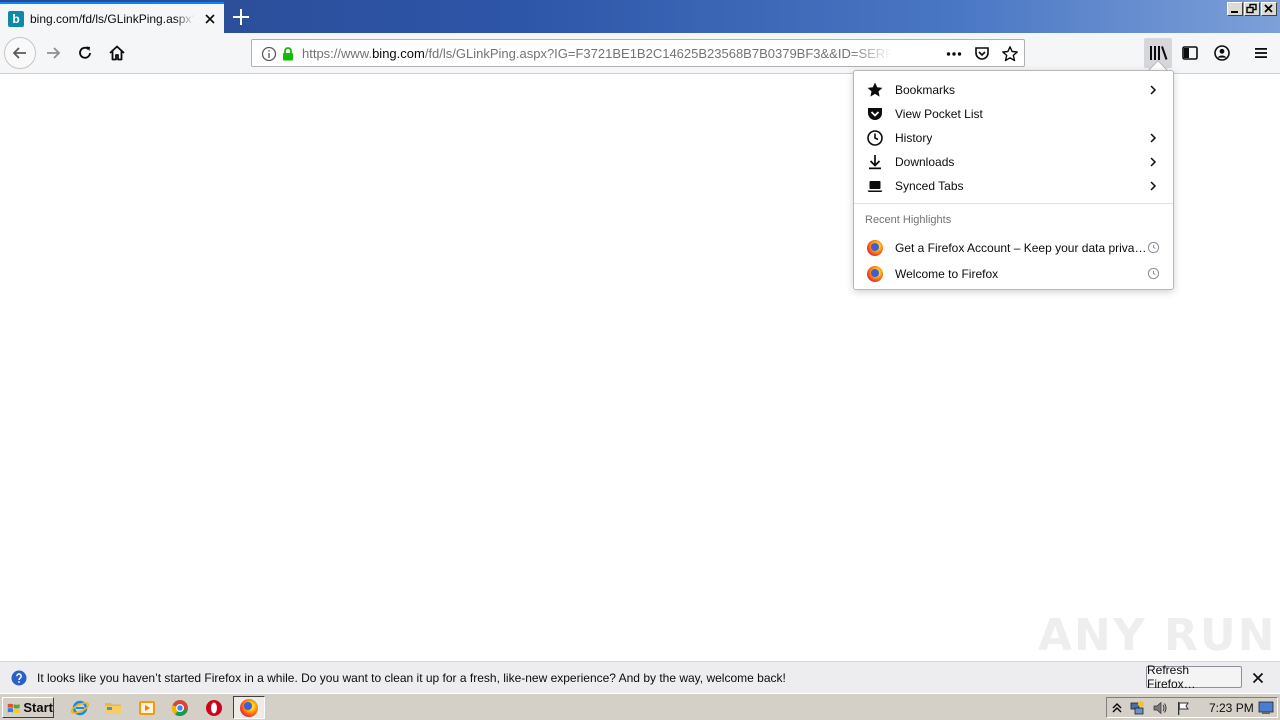  Describe the element at coordinates (28, 707) in the screenshot. I see `start-button: Start` at that location.